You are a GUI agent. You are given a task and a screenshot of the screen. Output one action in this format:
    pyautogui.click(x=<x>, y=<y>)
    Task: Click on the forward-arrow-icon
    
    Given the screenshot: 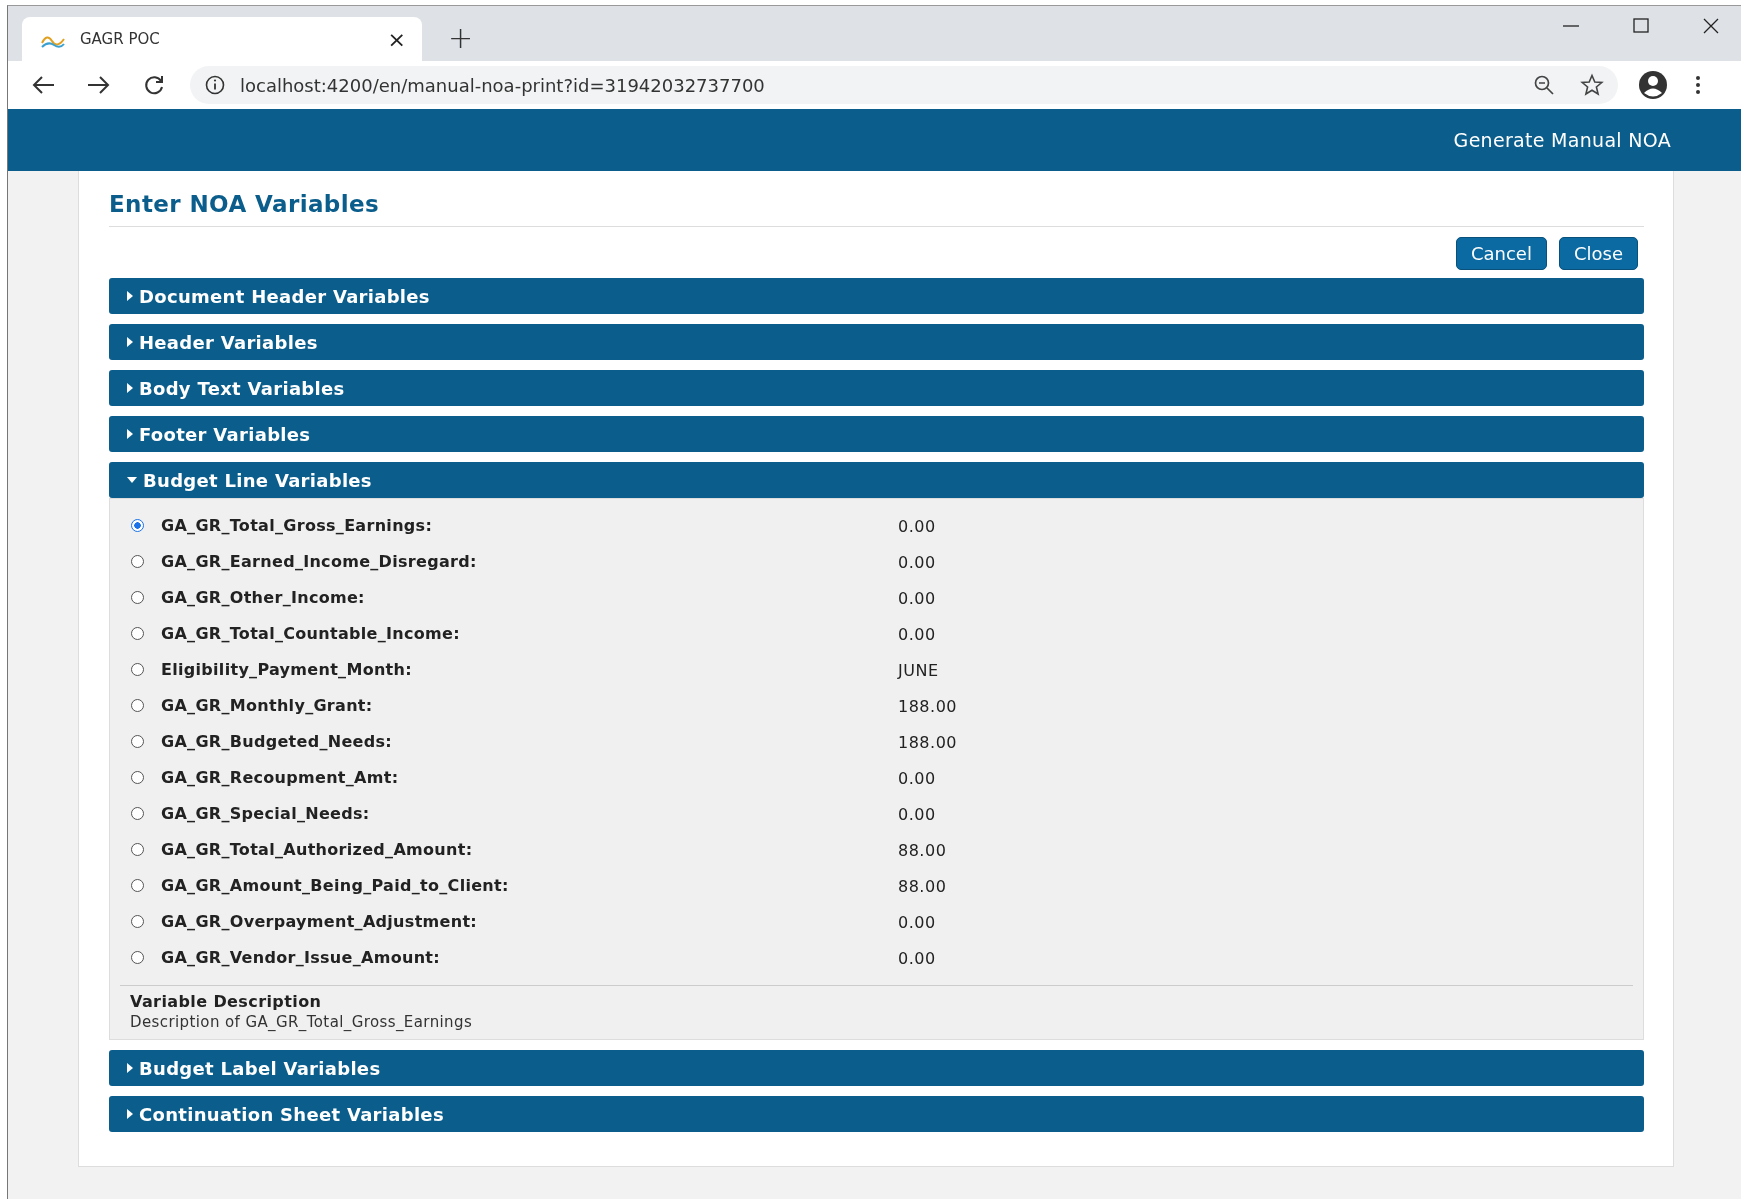 What is the action you would take?
    pyautogui.click(x=99, y=85)
    